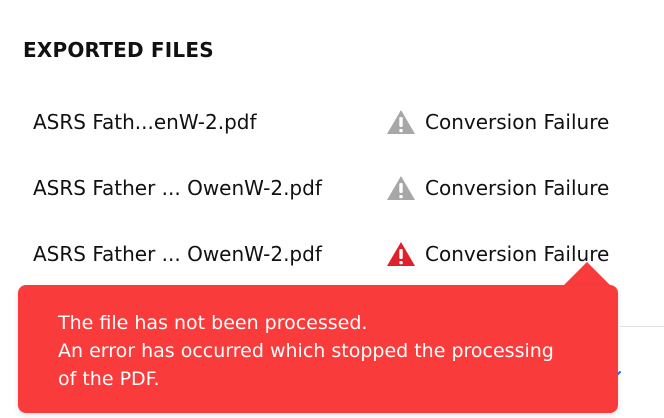  I want to click on tooltip-line: The file has not been processed., so click(213, 323).